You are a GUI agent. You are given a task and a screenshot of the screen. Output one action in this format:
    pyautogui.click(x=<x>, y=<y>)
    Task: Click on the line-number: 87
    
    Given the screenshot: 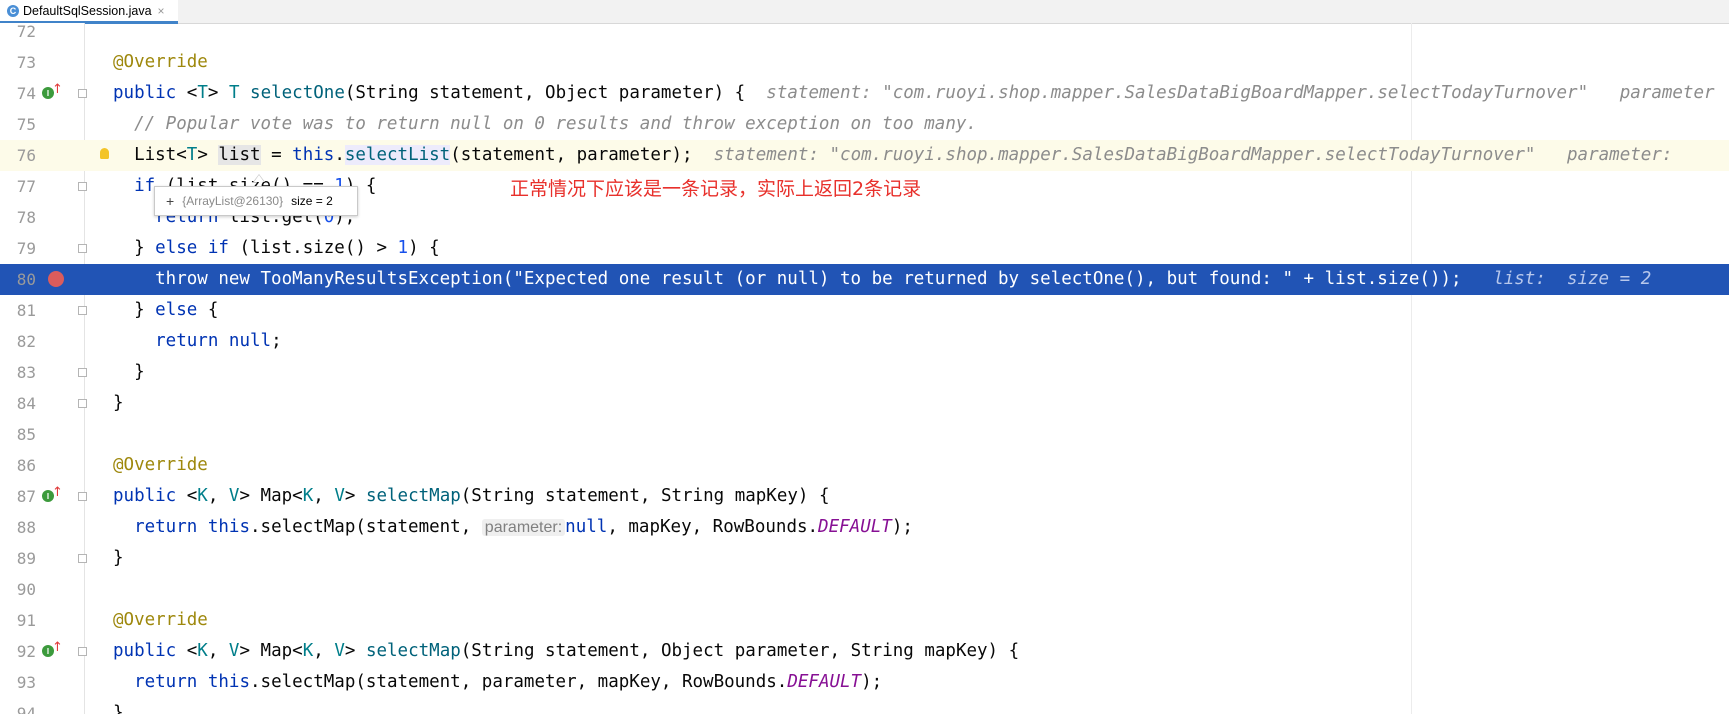 What is the action you would take?
    pyautogui.click(x=26, y=496)
    